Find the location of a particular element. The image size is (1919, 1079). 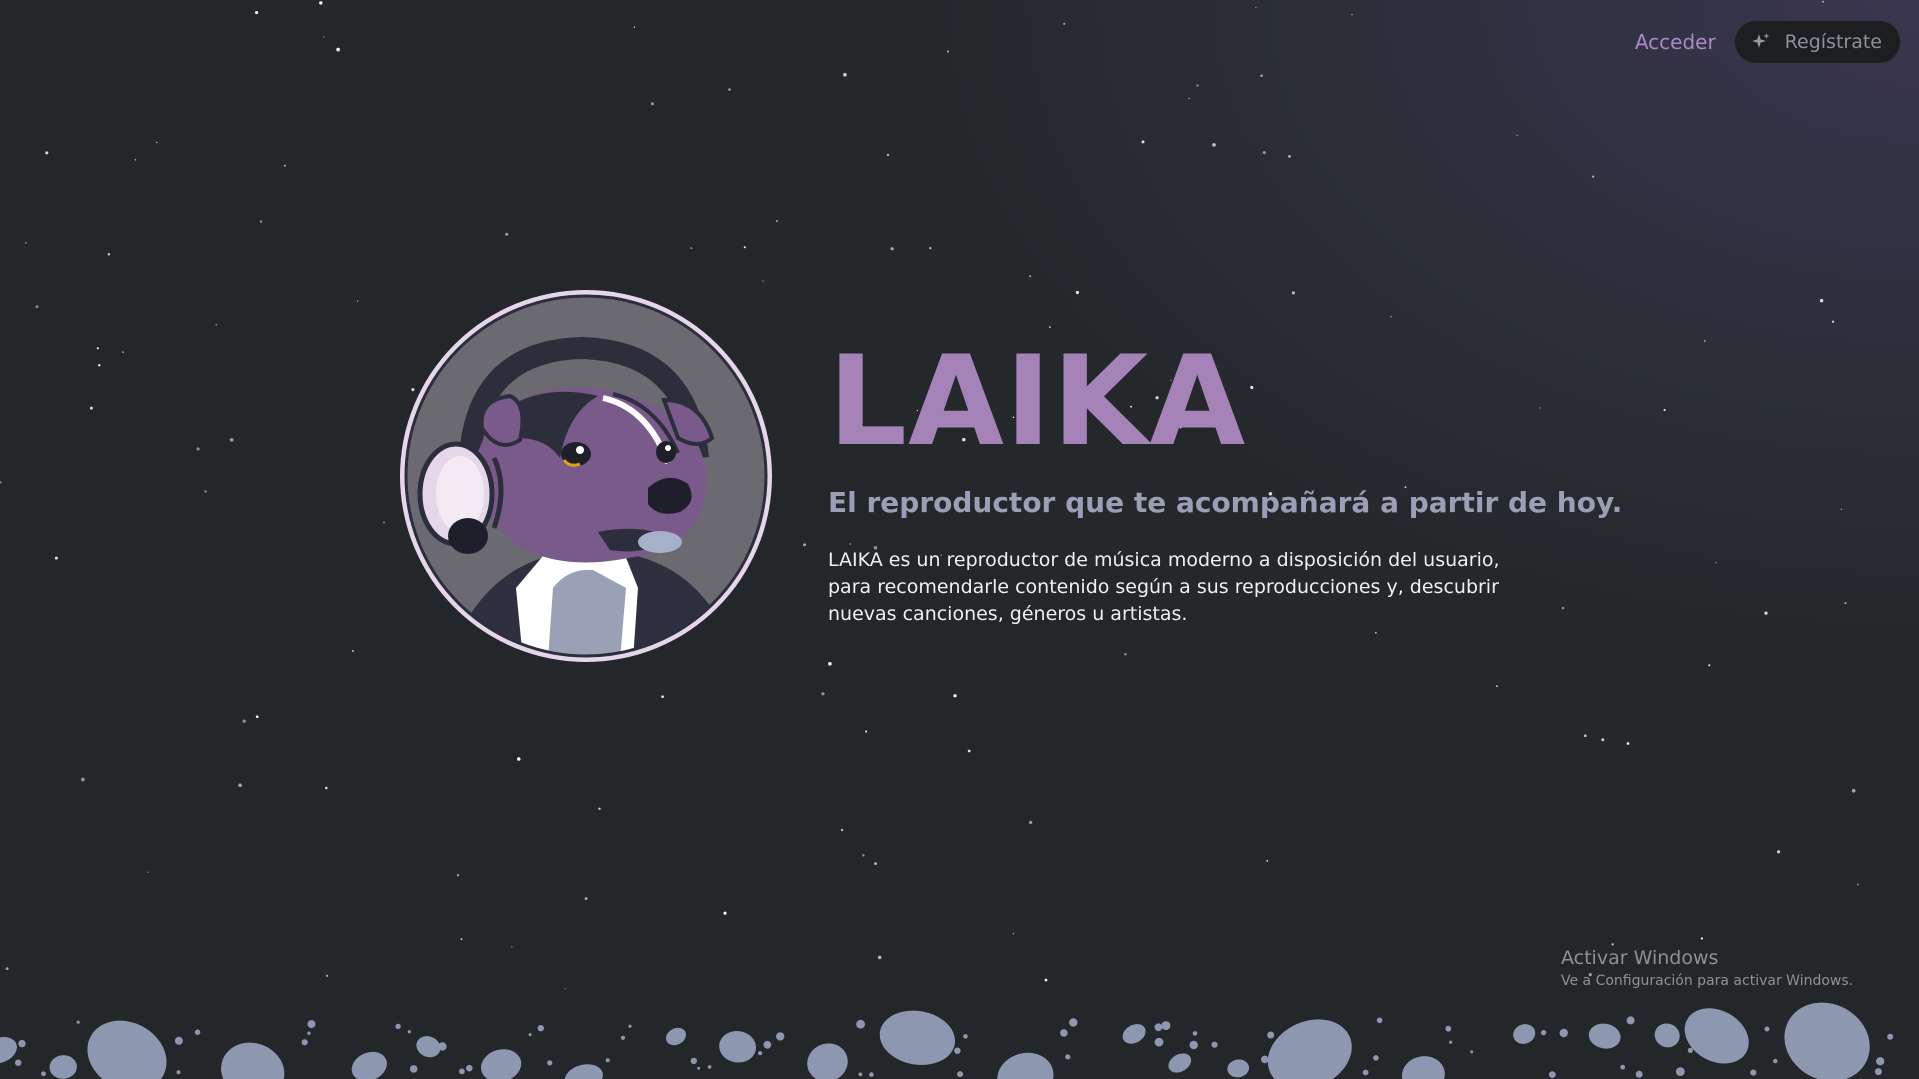

login-link: Acceder is located at coordinates (1675, 42).